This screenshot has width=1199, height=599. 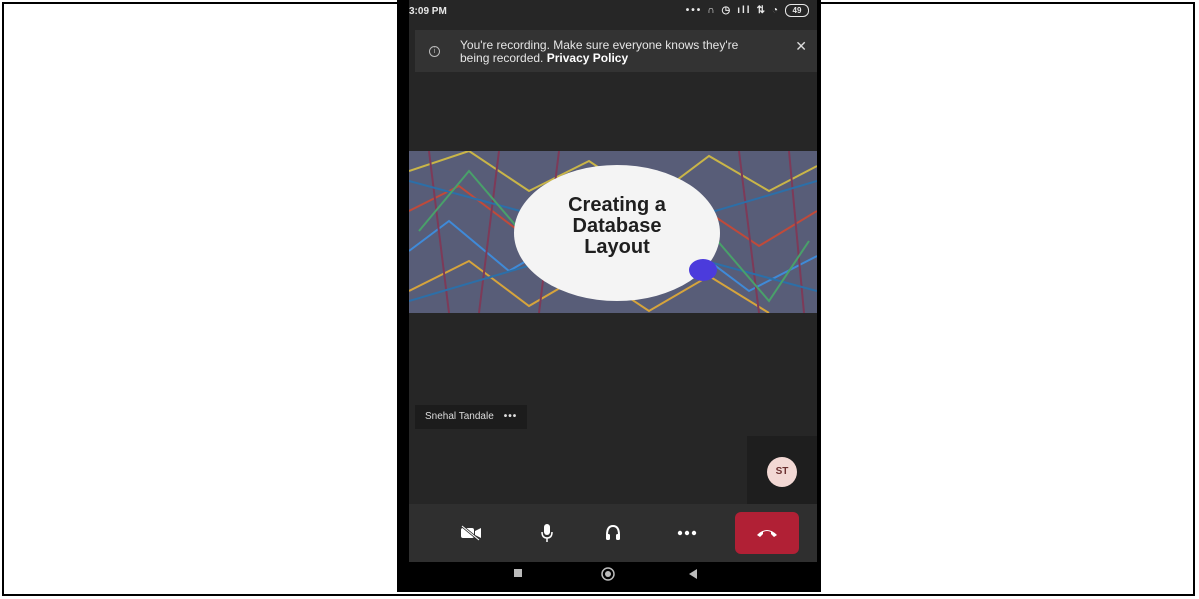 I want to click on audio-button, so click(x=613, y=533).